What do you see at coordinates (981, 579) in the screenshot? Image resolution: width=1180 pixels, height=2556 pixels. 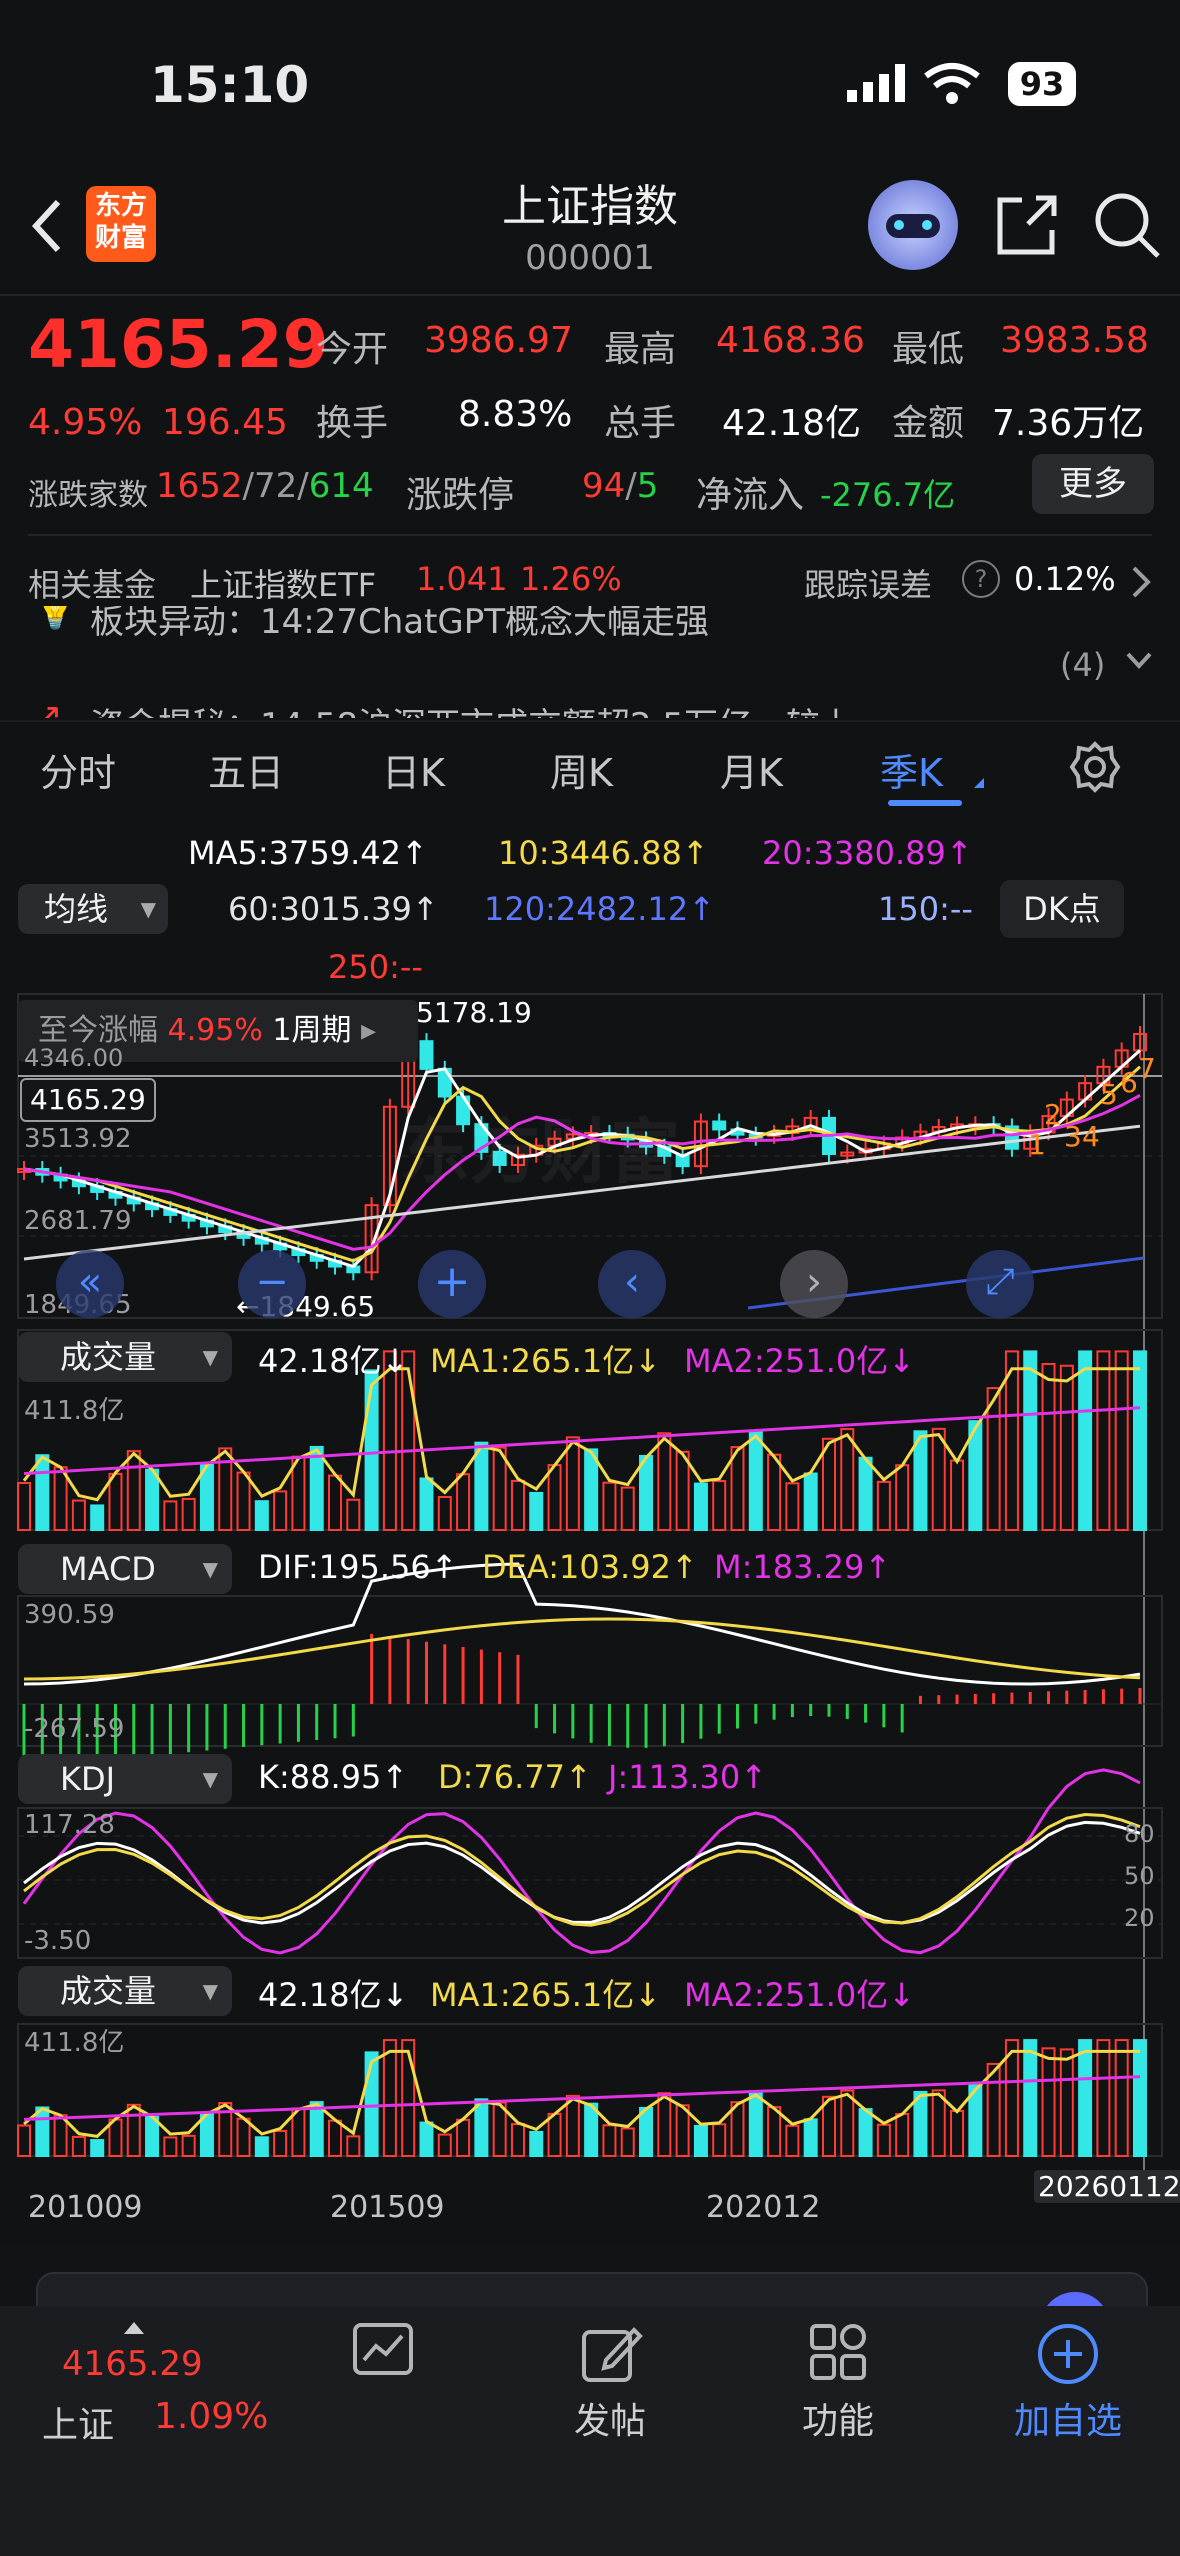 I see `help-icon: ?` at bounding box center [981, 579].